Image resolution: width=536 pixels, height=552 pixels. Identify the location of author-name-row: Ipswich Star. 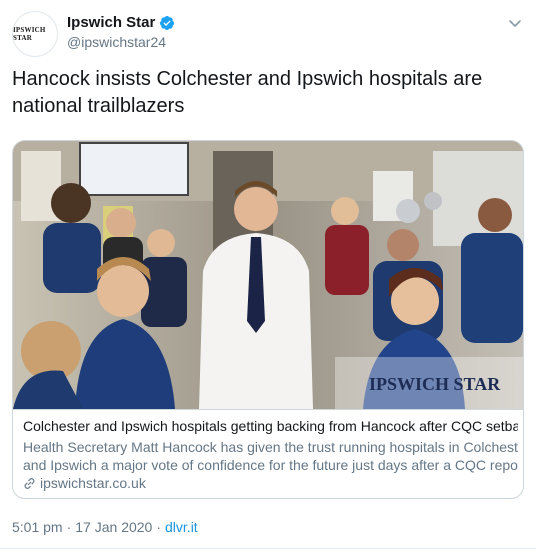
(121, 22).